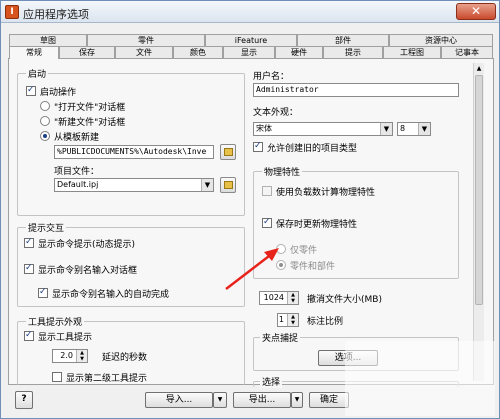  I want to click on allow-type-label: 允许创建旧的项目类型, so click(312, 149).